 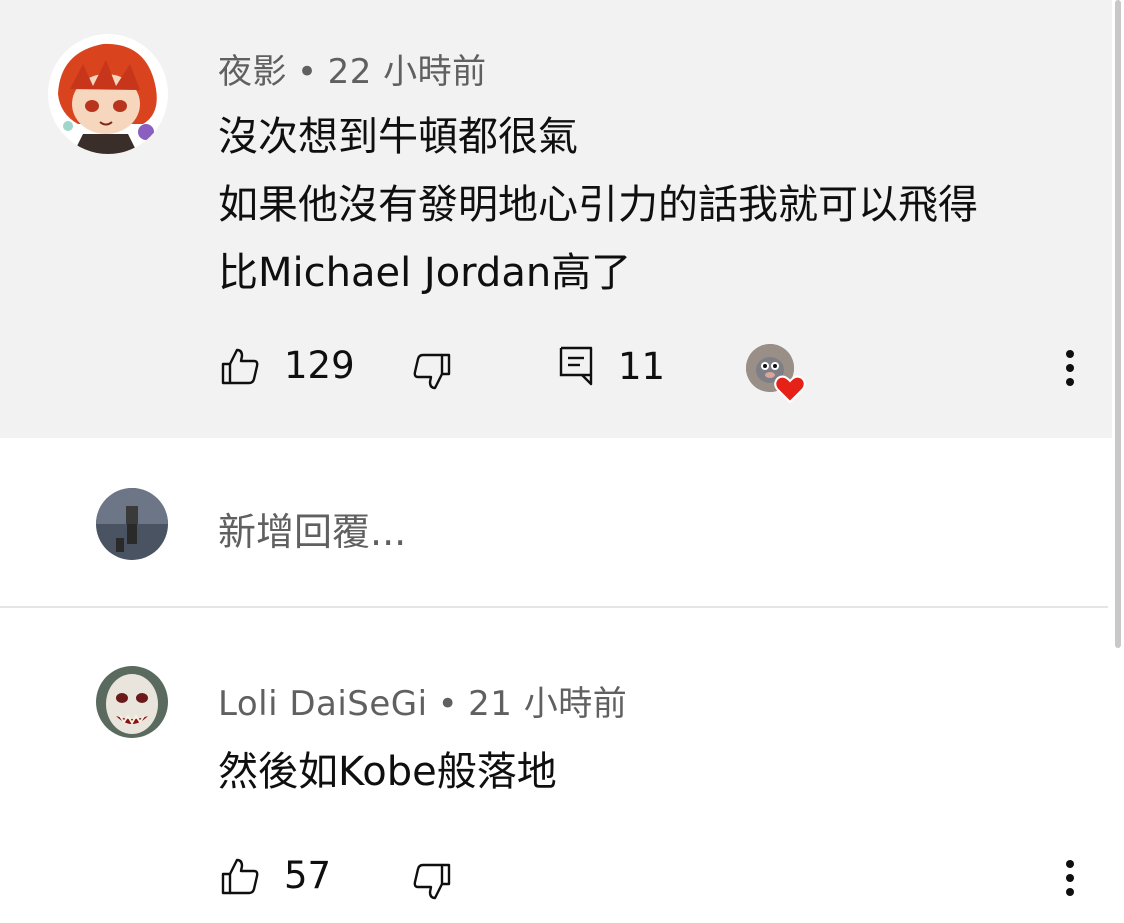 I want to click on reply-count: 11, so click(x=642, y=366).